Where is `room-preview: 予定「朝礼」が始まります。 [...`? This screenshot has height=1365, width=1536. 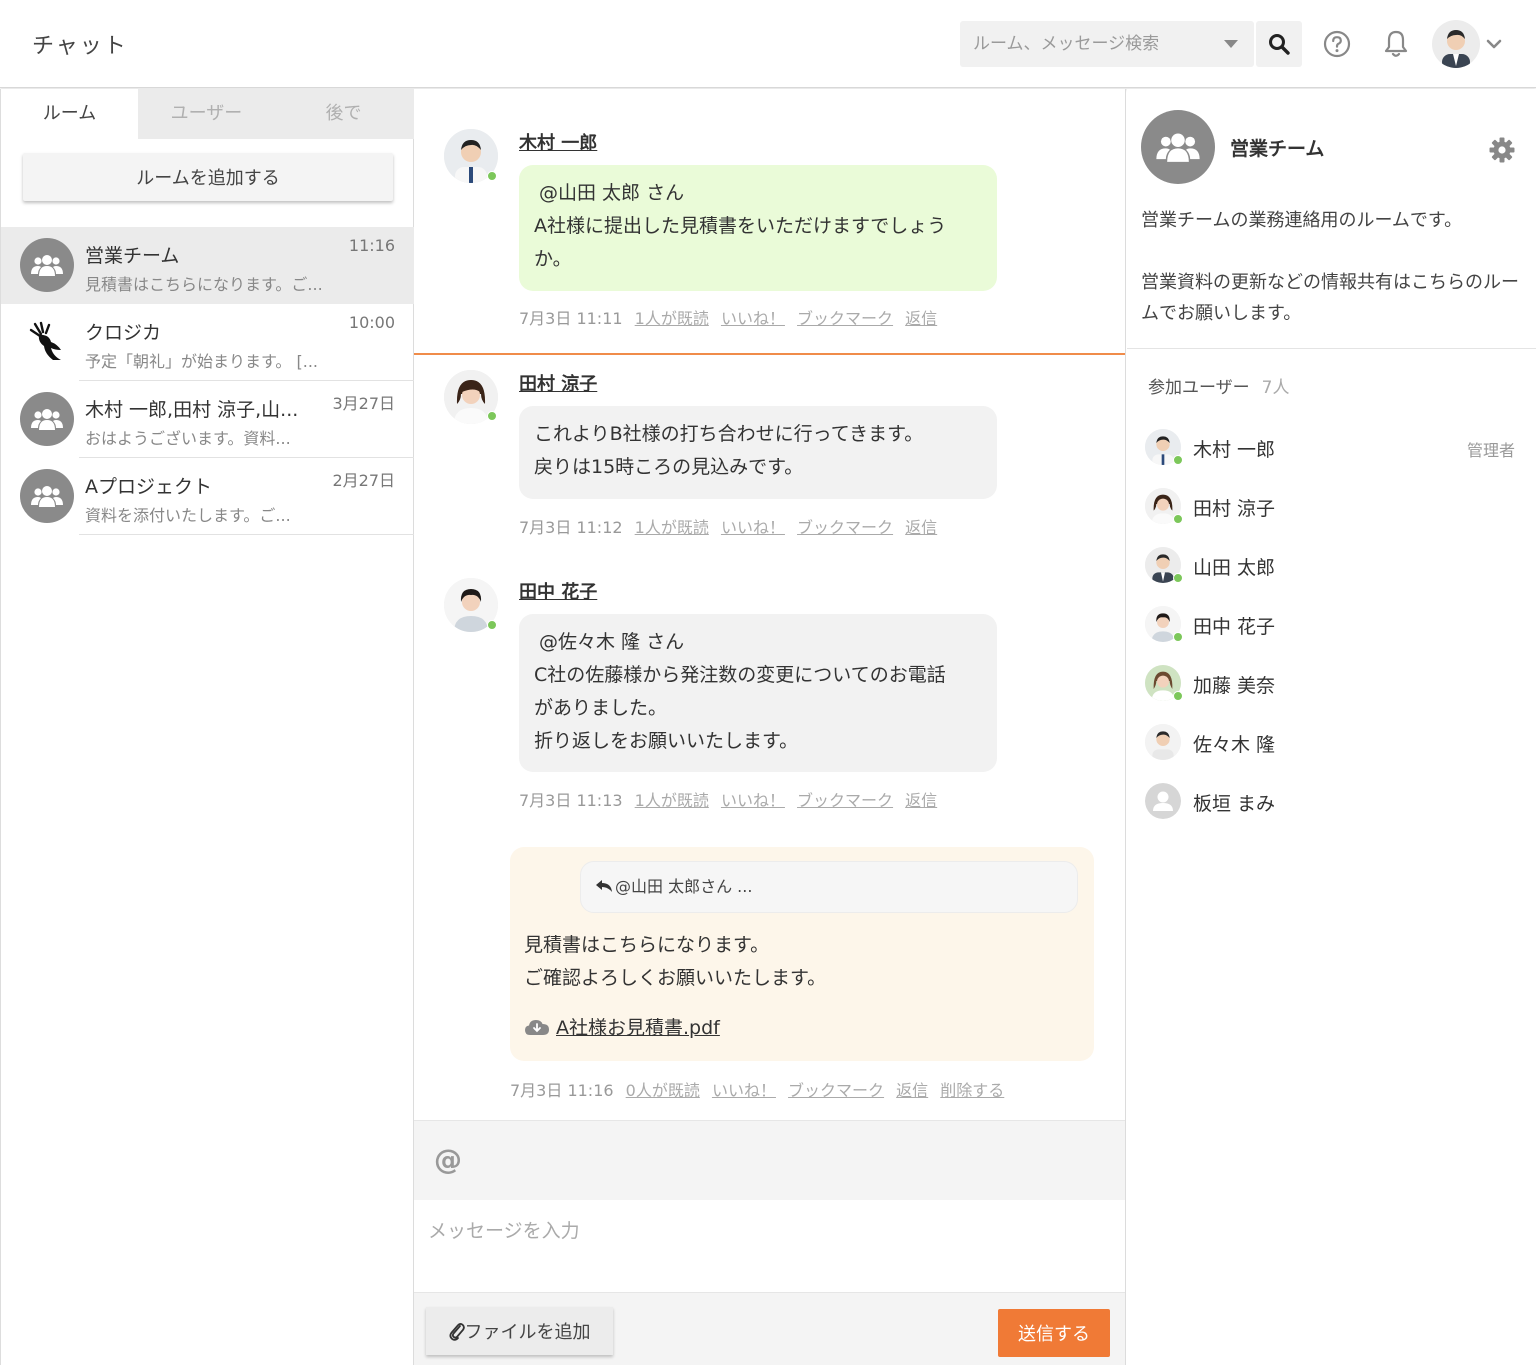
room-preview: 予定「朝礼」が始まります。 [... is located at coordinates (201, 361).